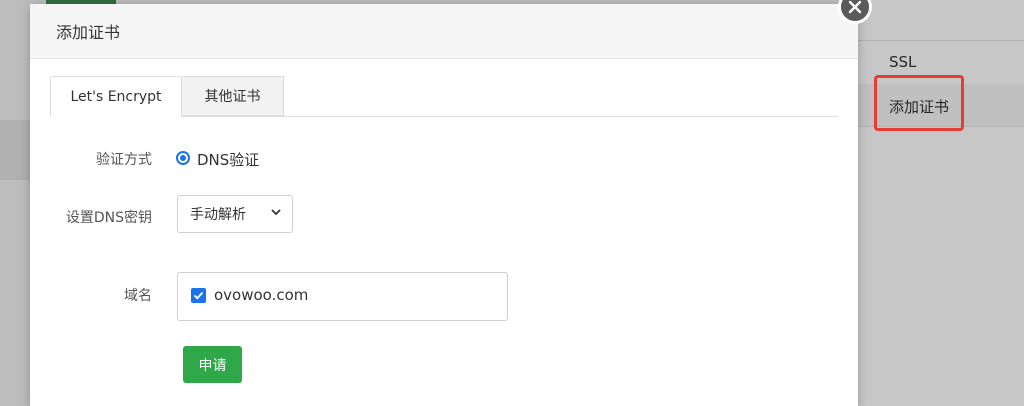  I want to click on dialog-title: 添加证书, so click(88, 32).